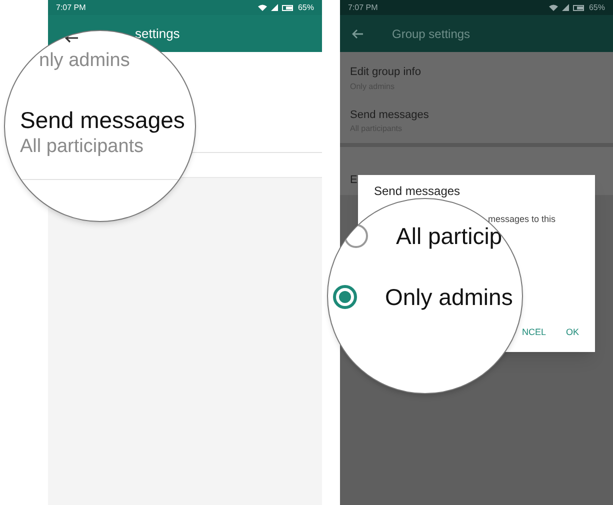  Describe the element at coordinates (573, 333) in the screenshot. I see `dialog-button: OK` at that location.